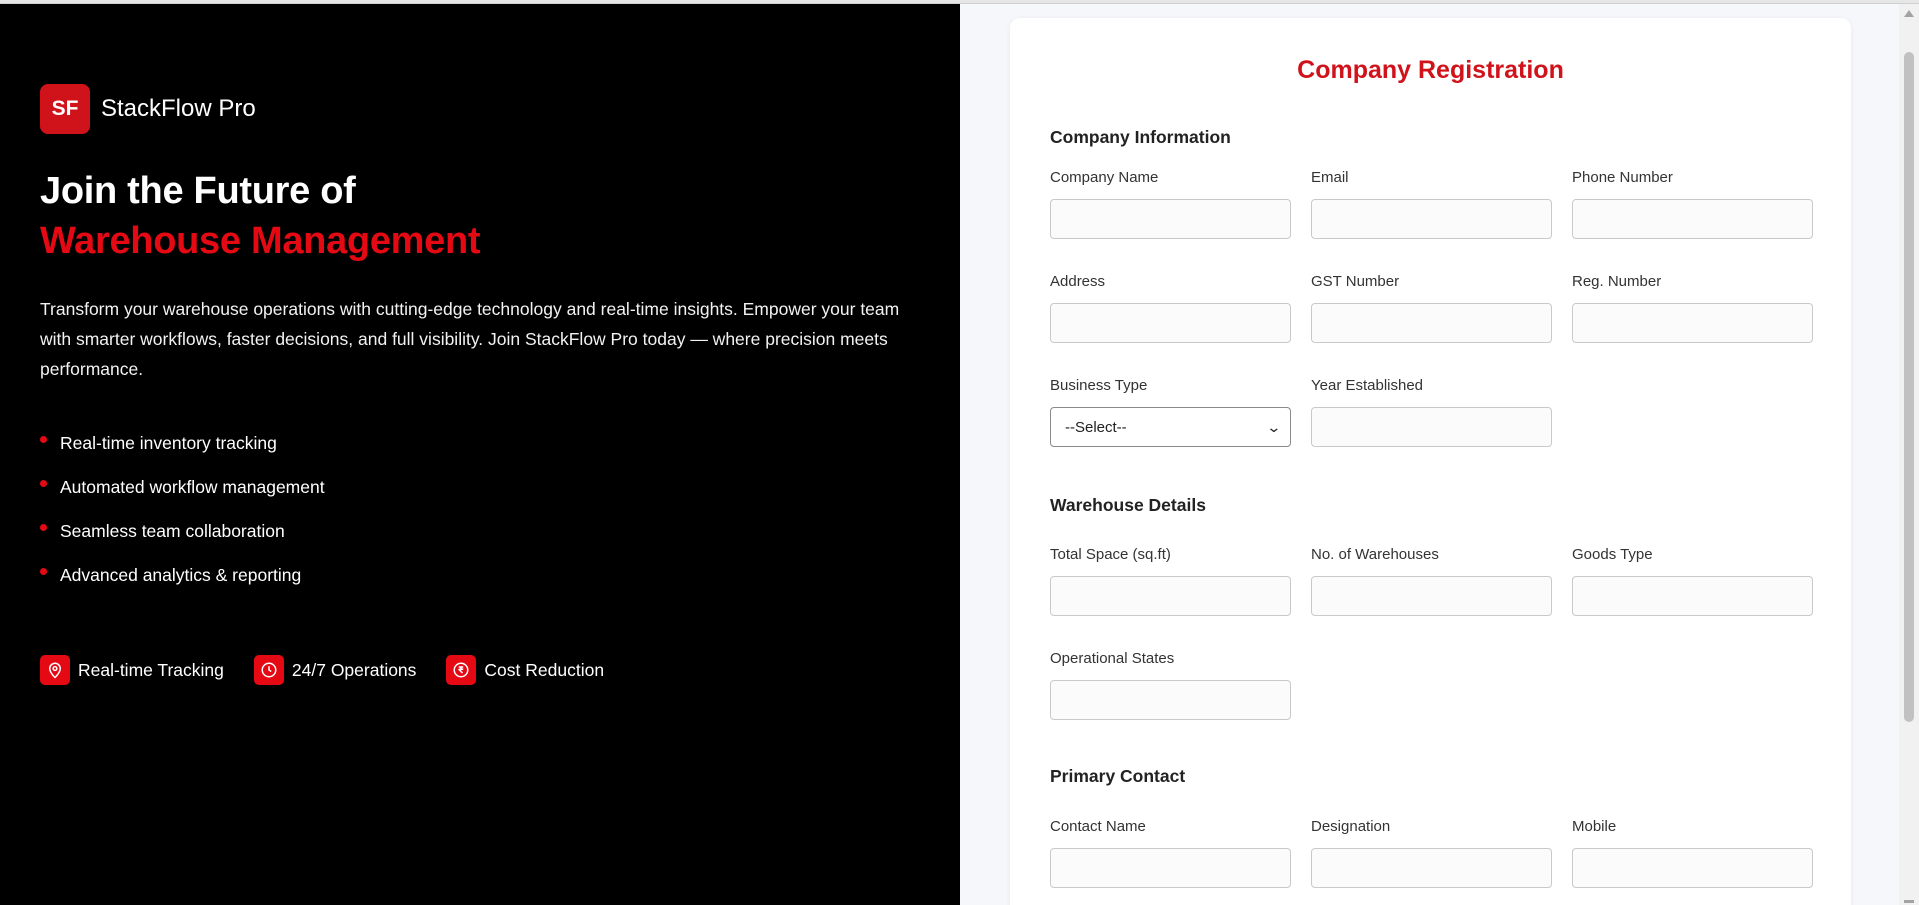 The width and height of the screenshot is (1919, 905). What do you see at coordinates (1140, 137) in the screenshot?
I see `section-company-information: Company Information` at bounding box center [1140, 137].